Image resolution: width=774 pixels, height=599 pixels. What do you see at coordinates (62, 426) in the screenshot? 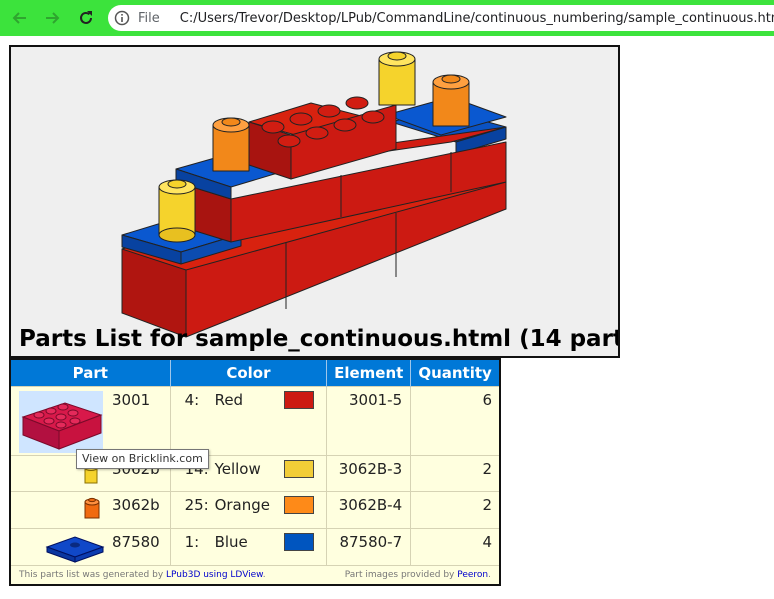
I see `brick-2x4-image` at bounding box center [62, 426].